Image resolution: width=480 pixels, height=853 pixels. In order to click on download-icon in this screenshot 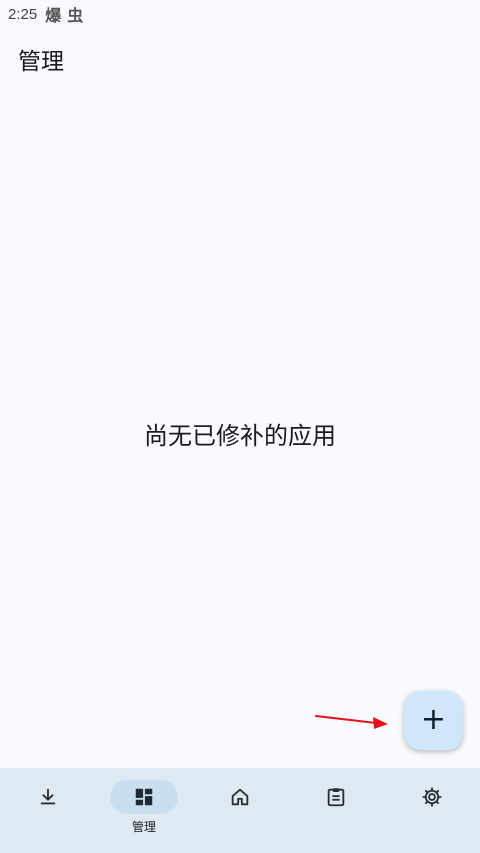, I will do `click(48, 796)`.